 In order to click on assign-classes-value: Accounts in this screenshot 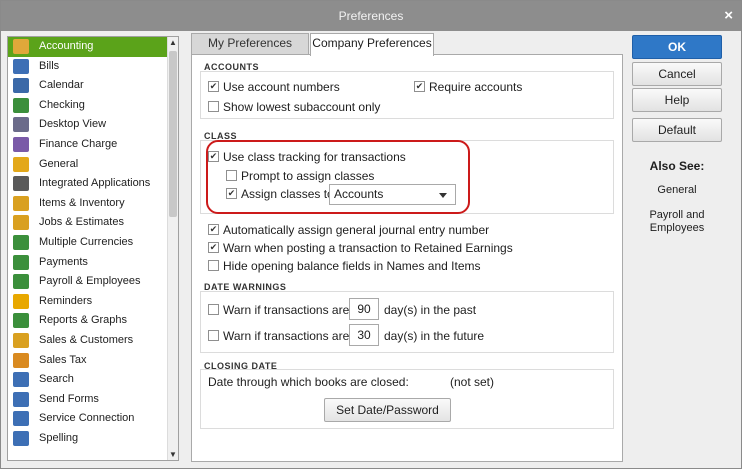, I will do `click(359, 194)`.